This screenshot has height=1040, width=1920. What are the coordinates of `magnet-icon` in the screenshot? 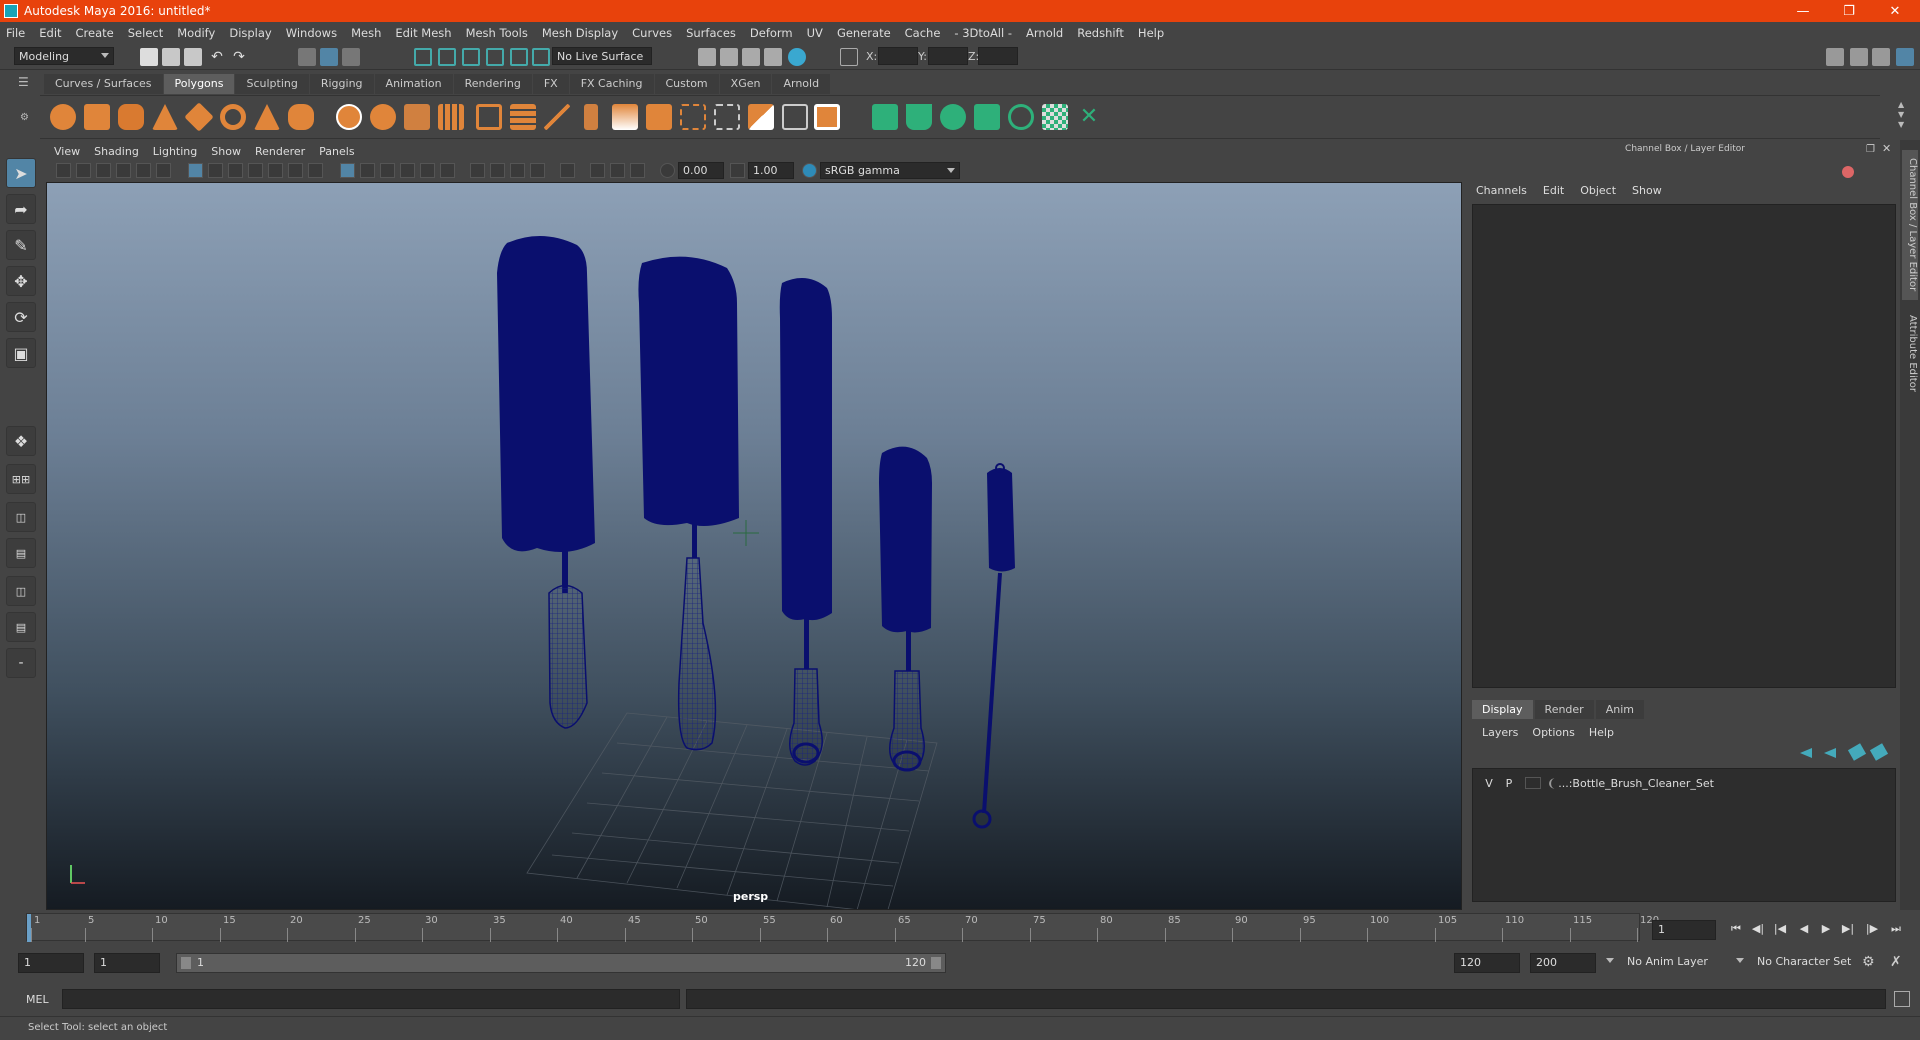 It's located at (541, 57).